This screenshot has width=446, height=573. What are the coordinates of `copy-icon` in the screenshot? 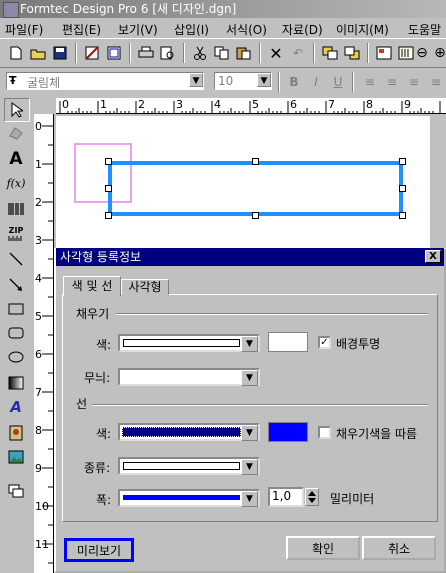 It's located at (222, 53).